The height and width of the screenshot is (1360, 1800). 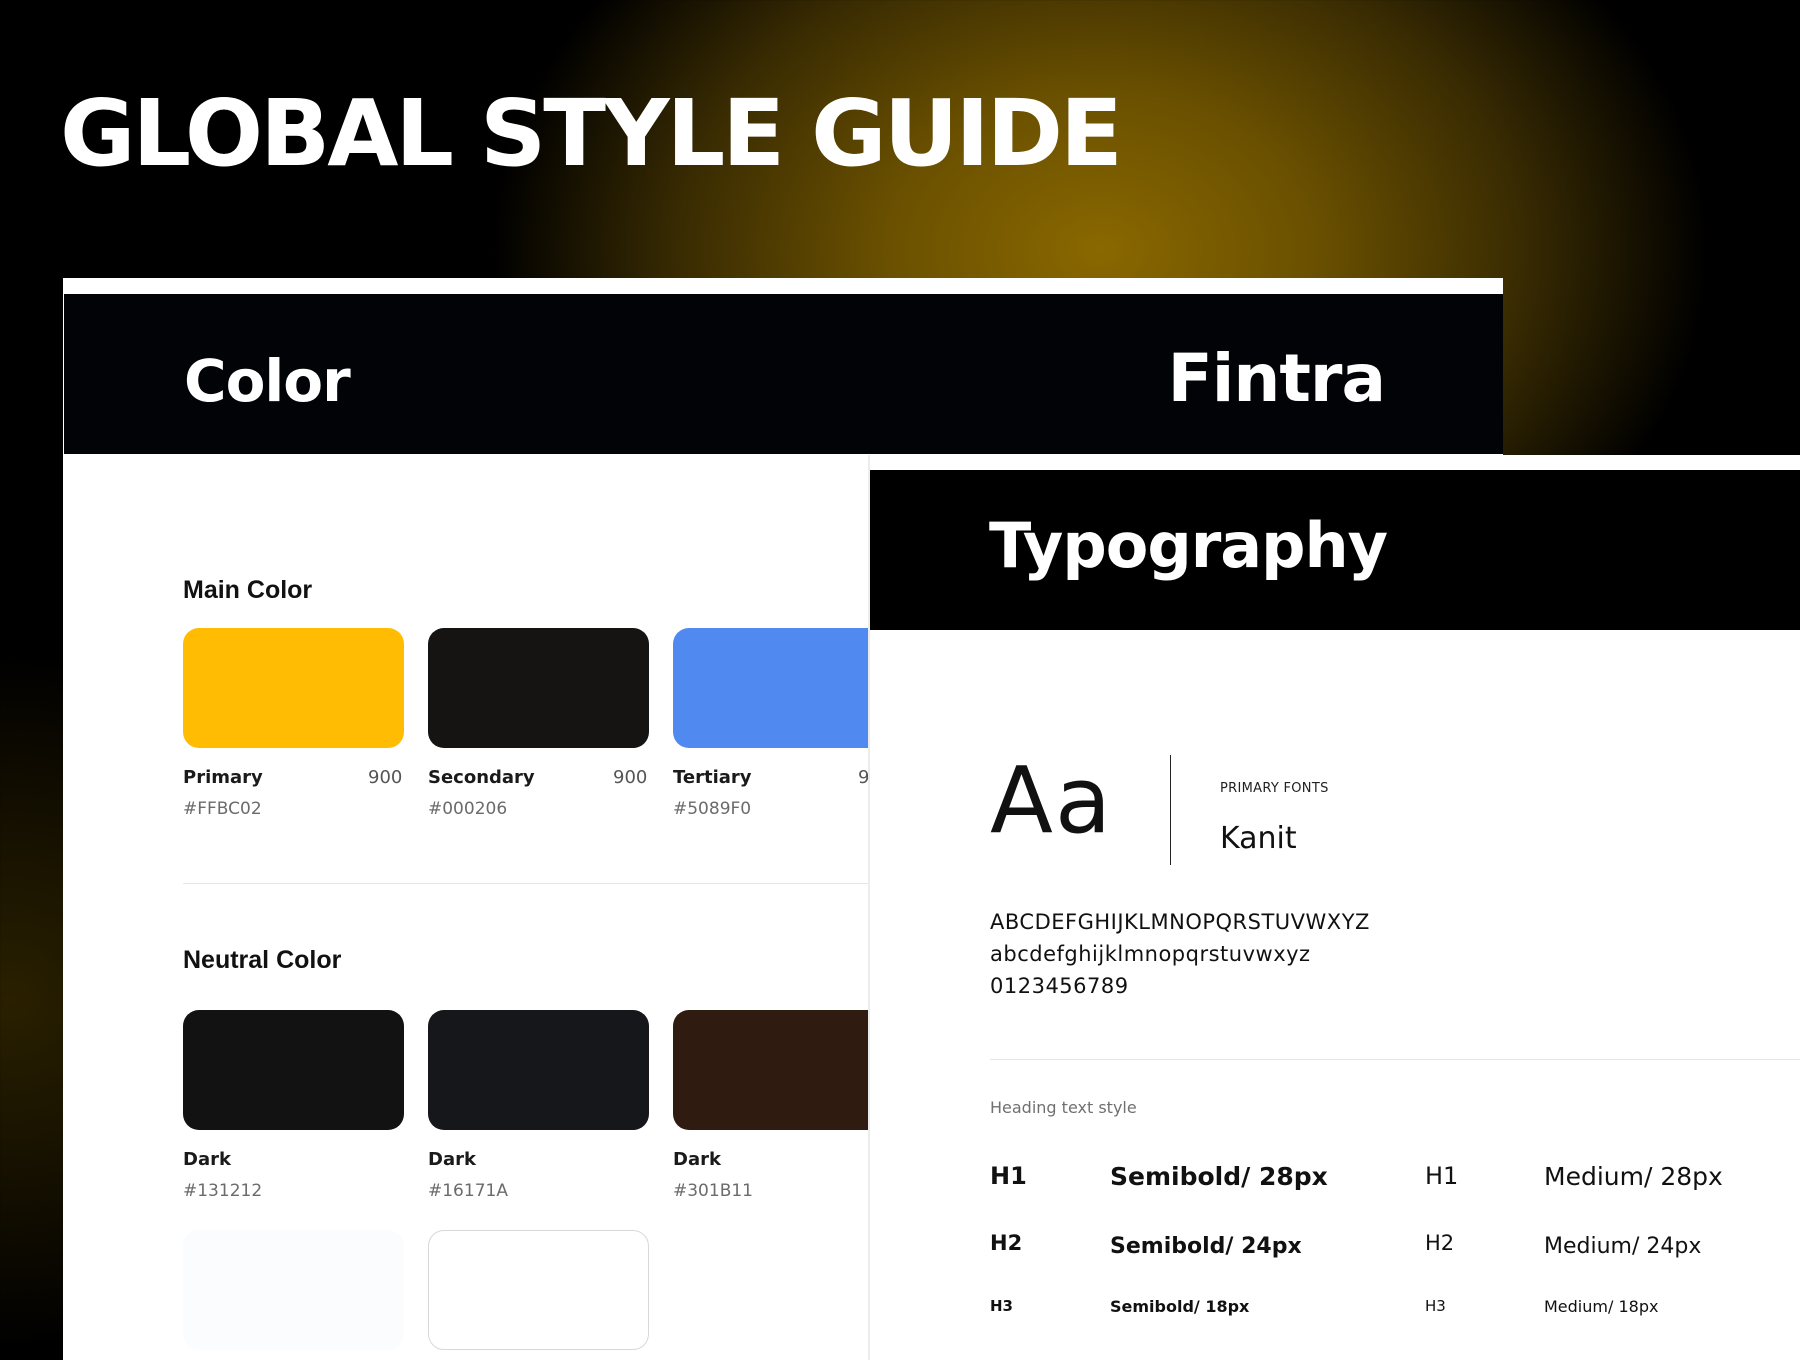 What do you see at coordinates (864, 777) in the screenshot?
I see `swatch-shade-tertiary: 9` at bounding box center [864, 777].